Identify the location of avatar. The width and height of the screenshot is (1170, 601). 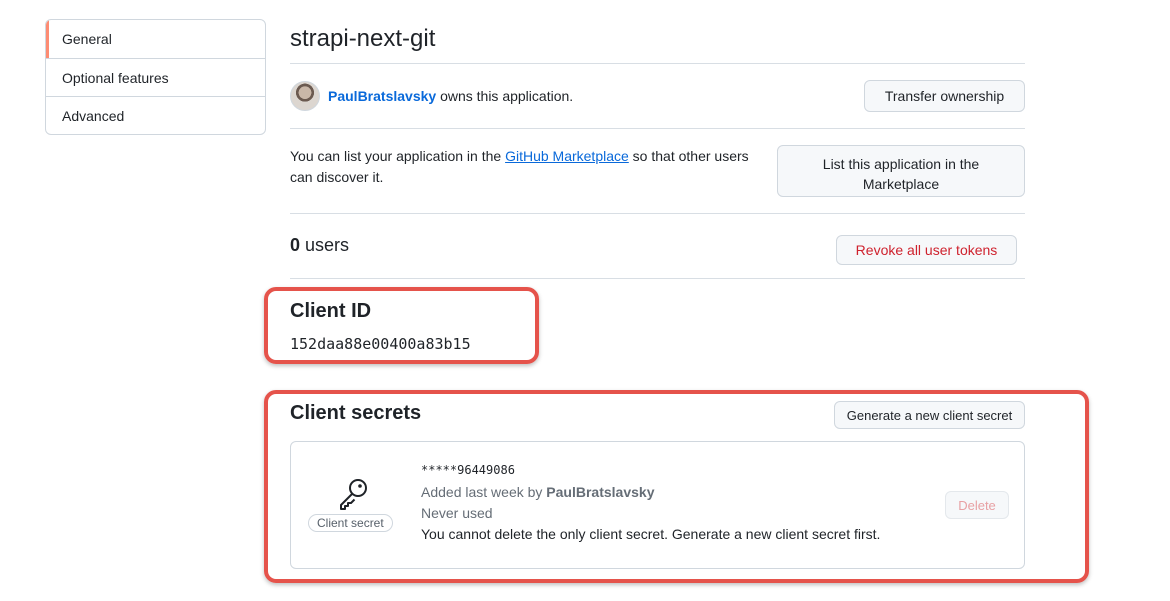
(305, 96).